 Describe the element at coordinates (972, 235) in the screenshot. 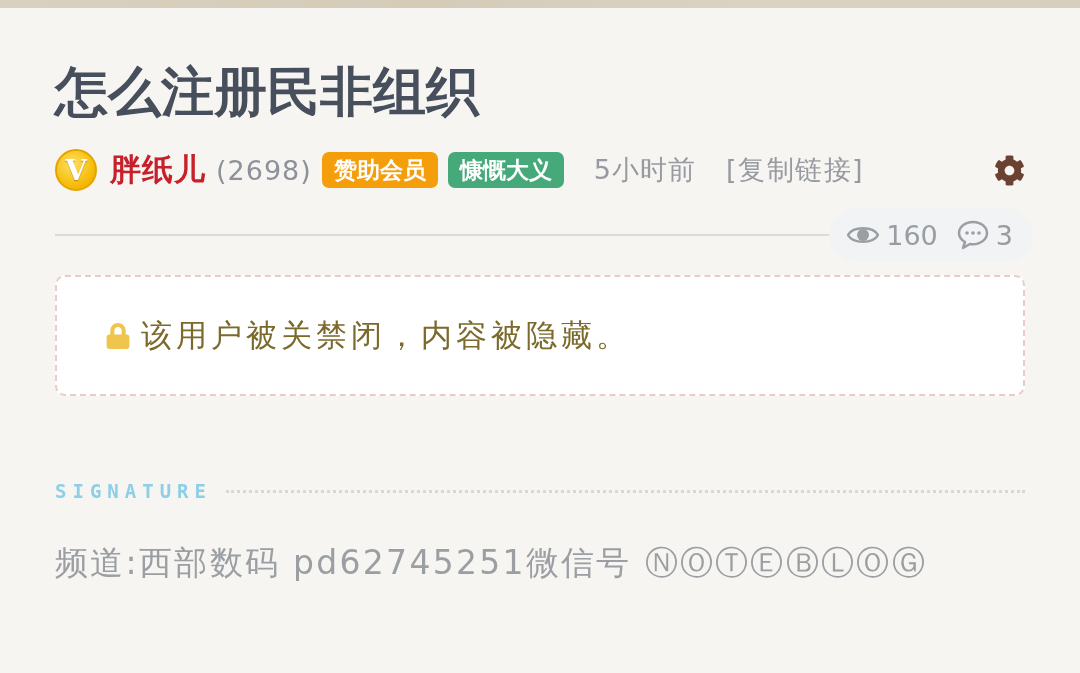

I see `comment-icon` at that location.